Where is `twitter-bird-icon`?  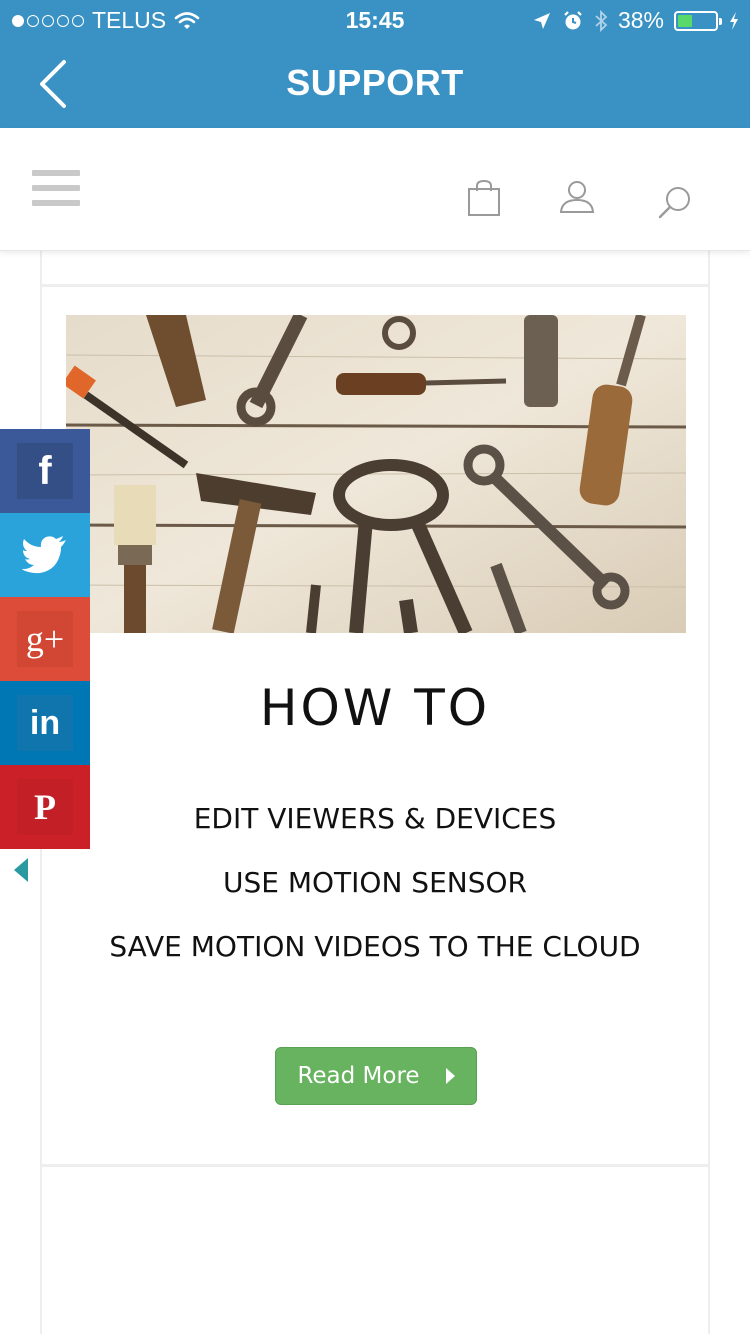
twitter-bird-icon is located at coordinates (45, 555).